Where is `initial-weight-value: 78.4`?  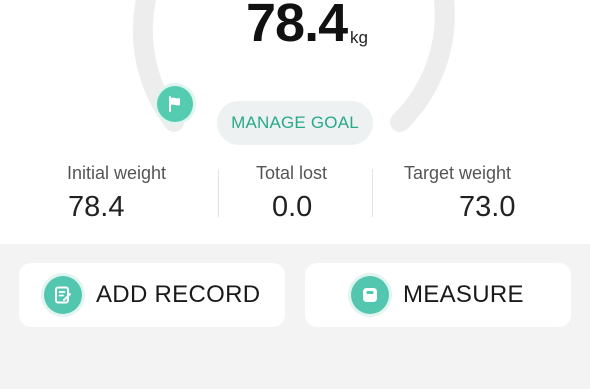
initial-weight-value: 78.4 is located at coordinates (96, 207).